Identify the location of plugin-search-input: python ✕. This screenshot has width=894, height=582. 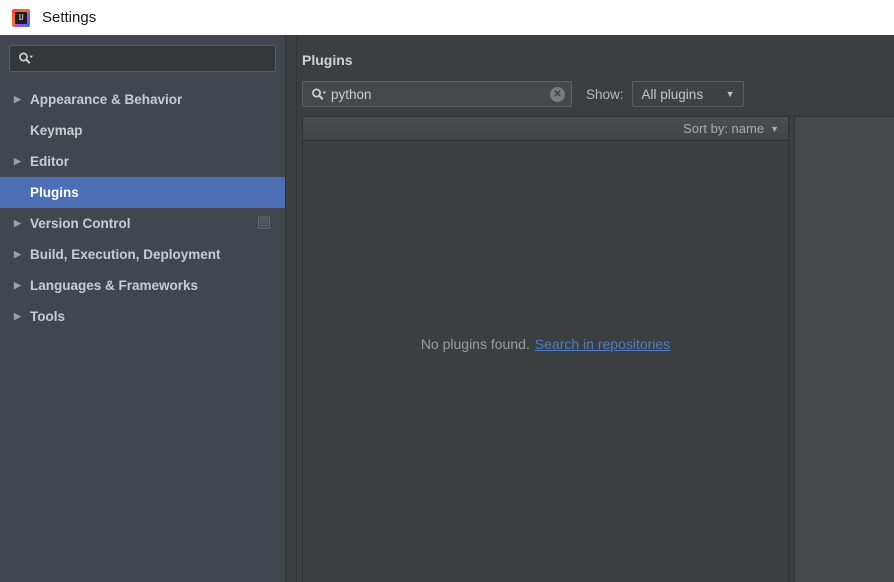
(437, 94).